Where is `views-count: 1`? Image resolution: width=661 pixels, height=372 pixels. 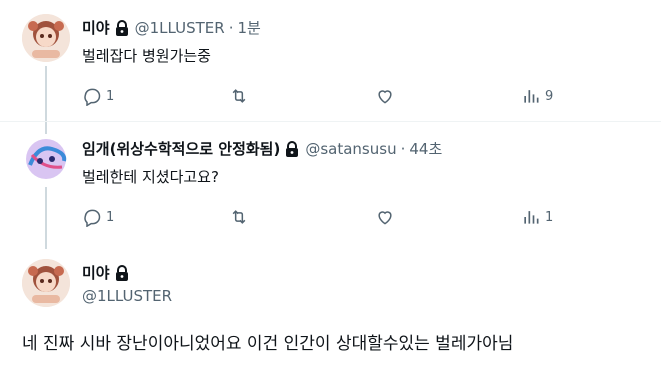 views-count: 1 is located at coordinates (549, 217).